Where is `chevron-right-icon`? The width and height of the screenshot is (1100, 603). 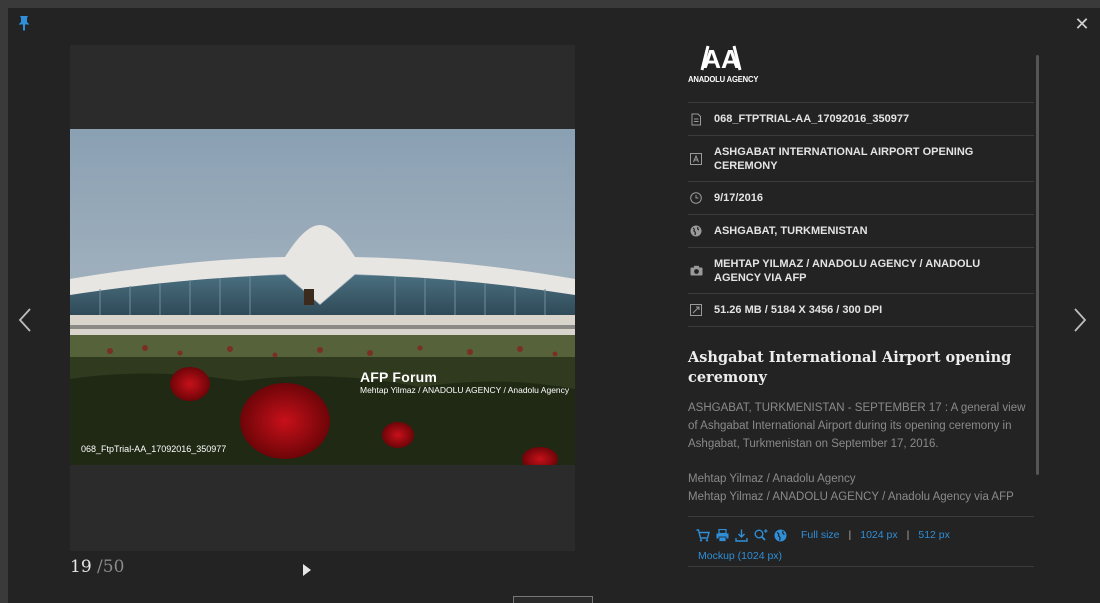 chevron-right-icon is located at coordinates (1080, 320).